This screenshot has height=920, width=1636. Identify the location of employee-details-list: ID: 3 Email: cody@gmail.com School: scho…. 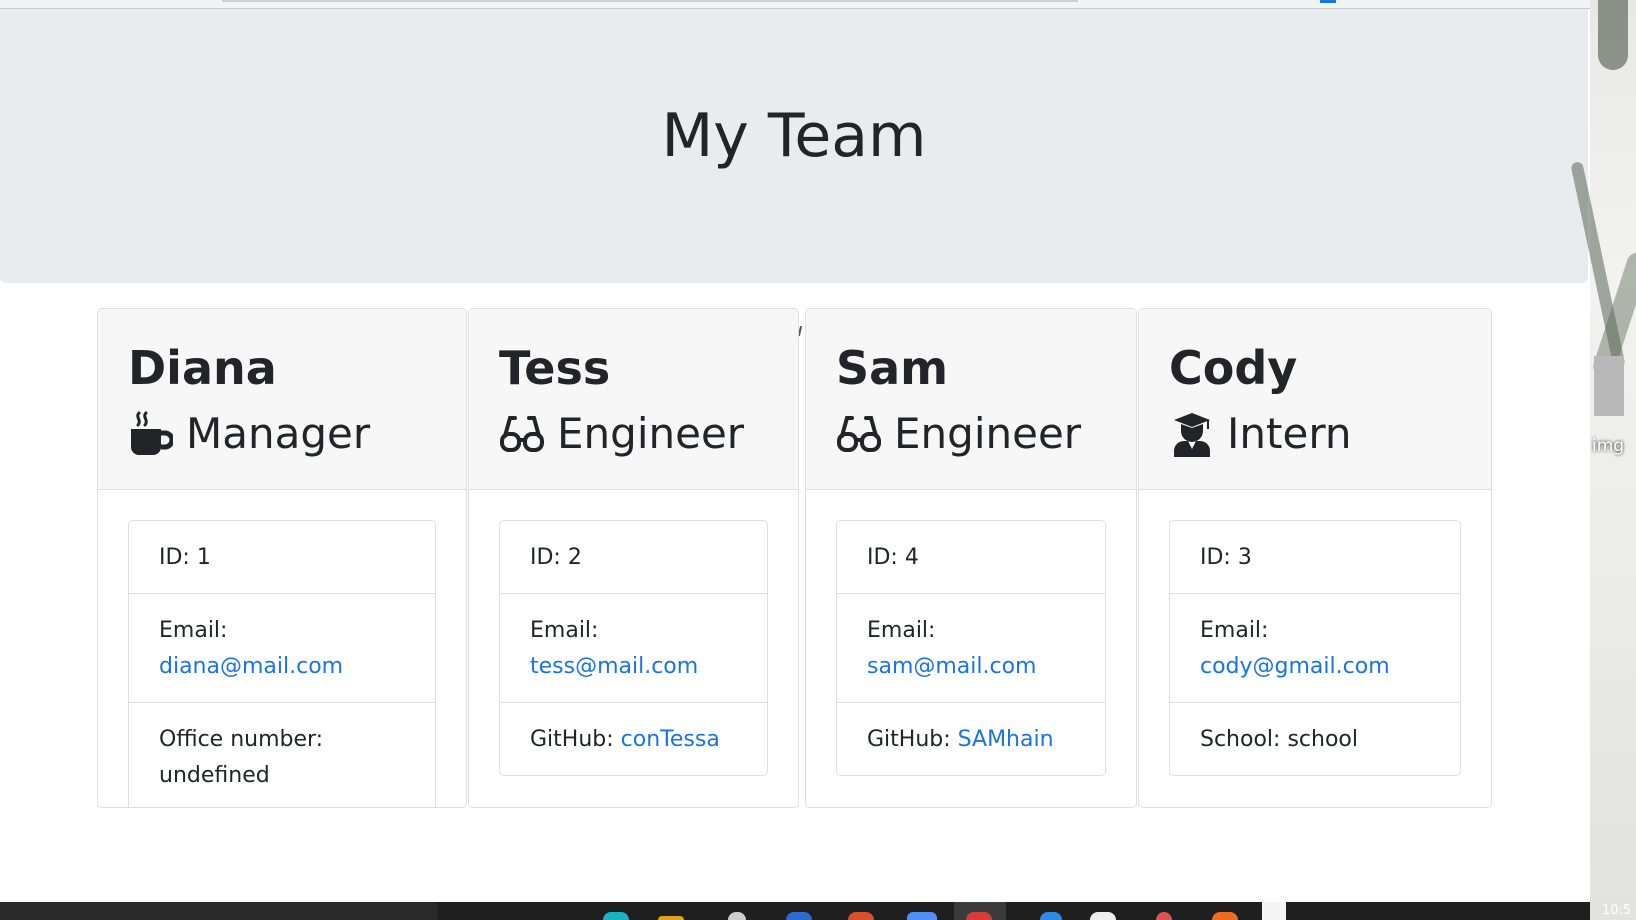
(1315, 648).